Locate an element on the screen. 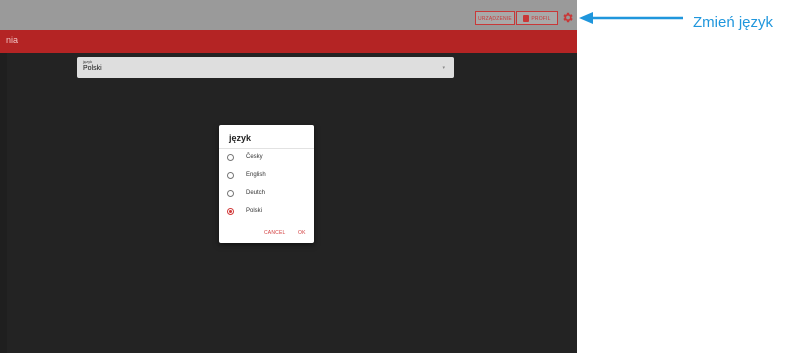  dialog-title: język is located at coordinates (240, 138).